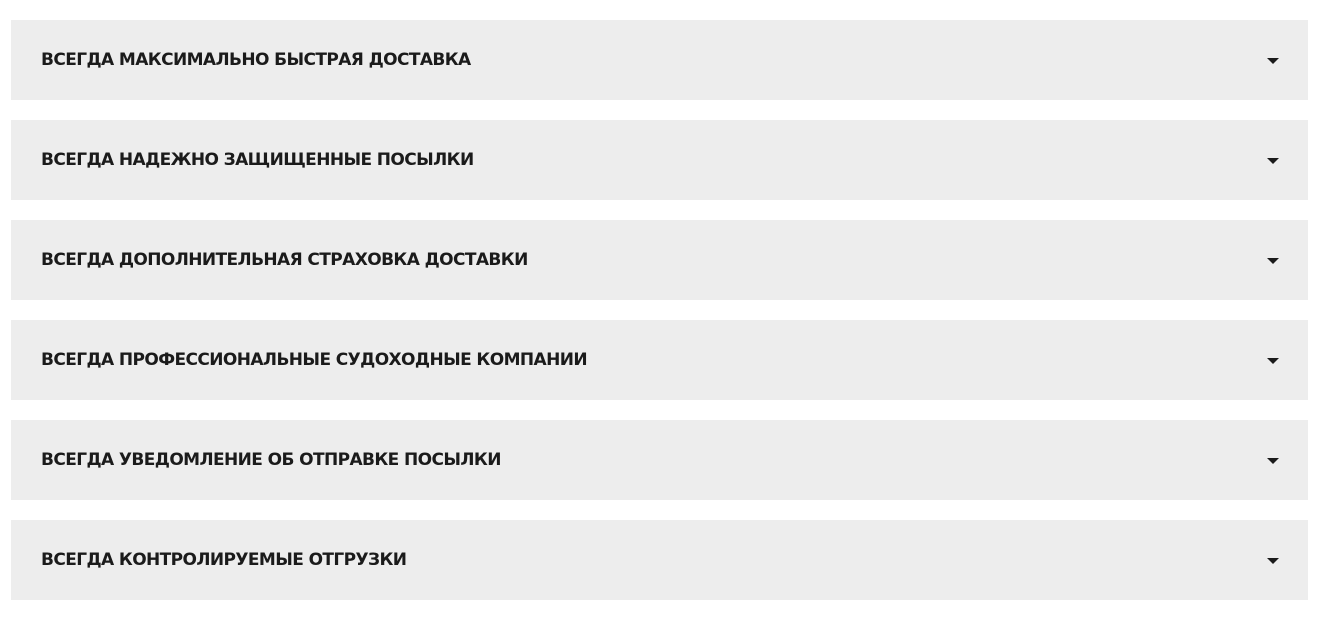 This screenshot has height=620, width=1320. I want to click on accordion-item-title: ВСЕГДА НАДЕЖНО ЗАЩИЩЕННЫЕ ПОСЫЛКИ, so click(257, 160).